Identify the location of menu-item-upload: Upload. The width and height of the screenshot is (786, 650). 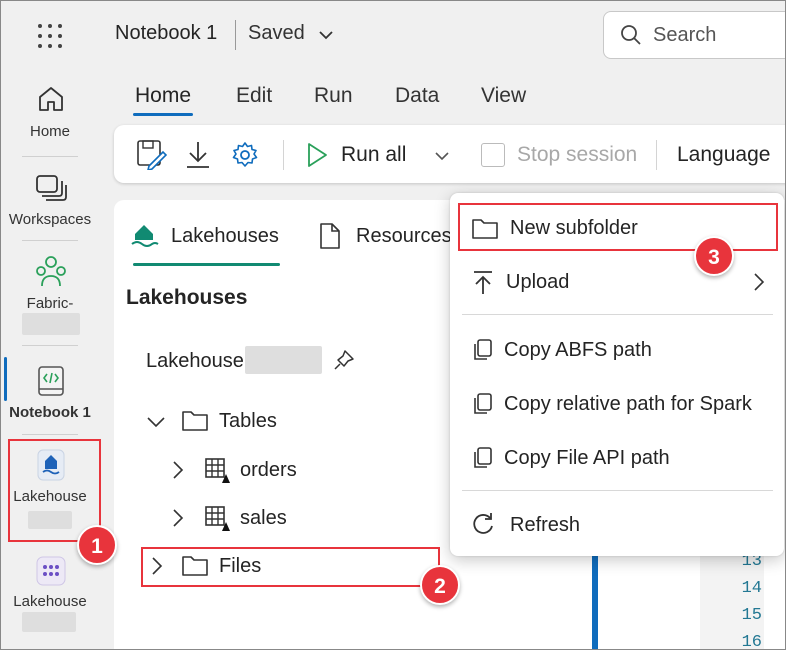
(537, 282).